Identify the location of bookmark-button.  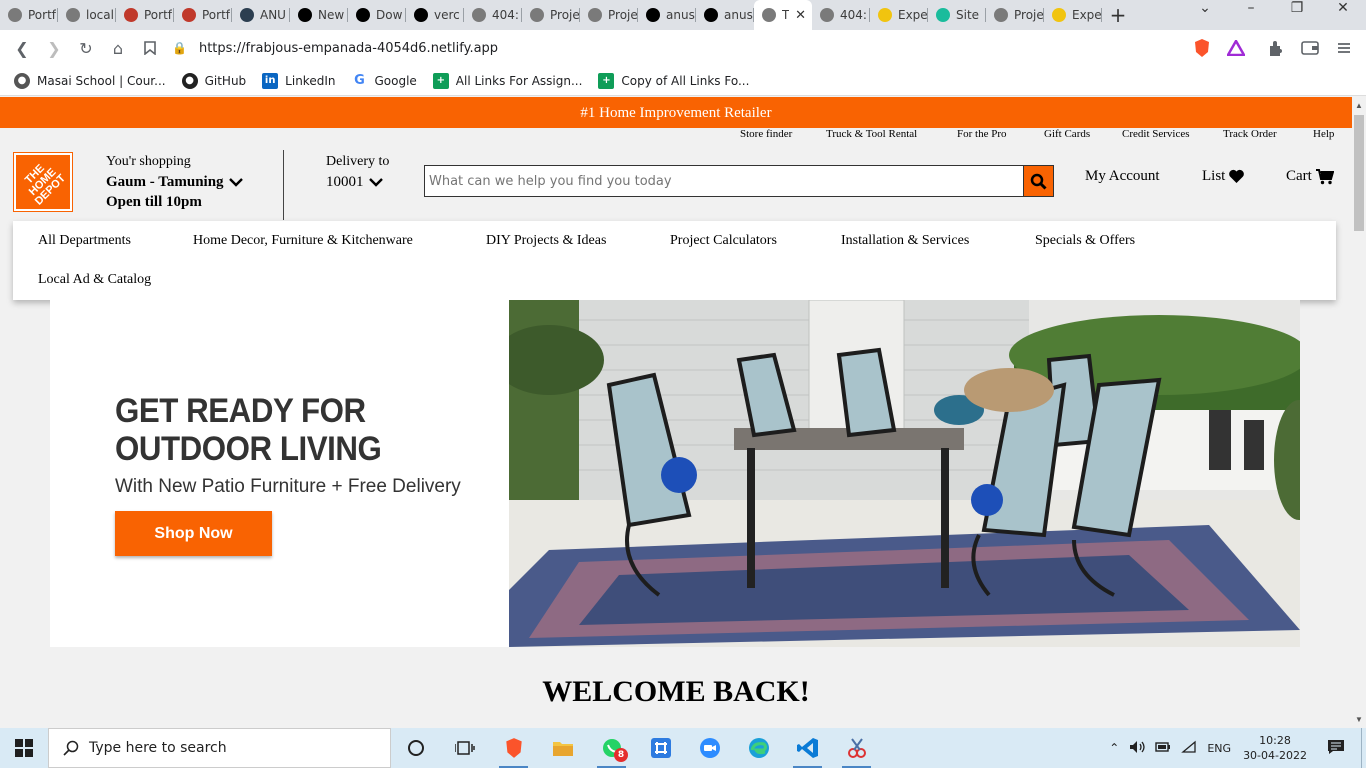
(150, 48).